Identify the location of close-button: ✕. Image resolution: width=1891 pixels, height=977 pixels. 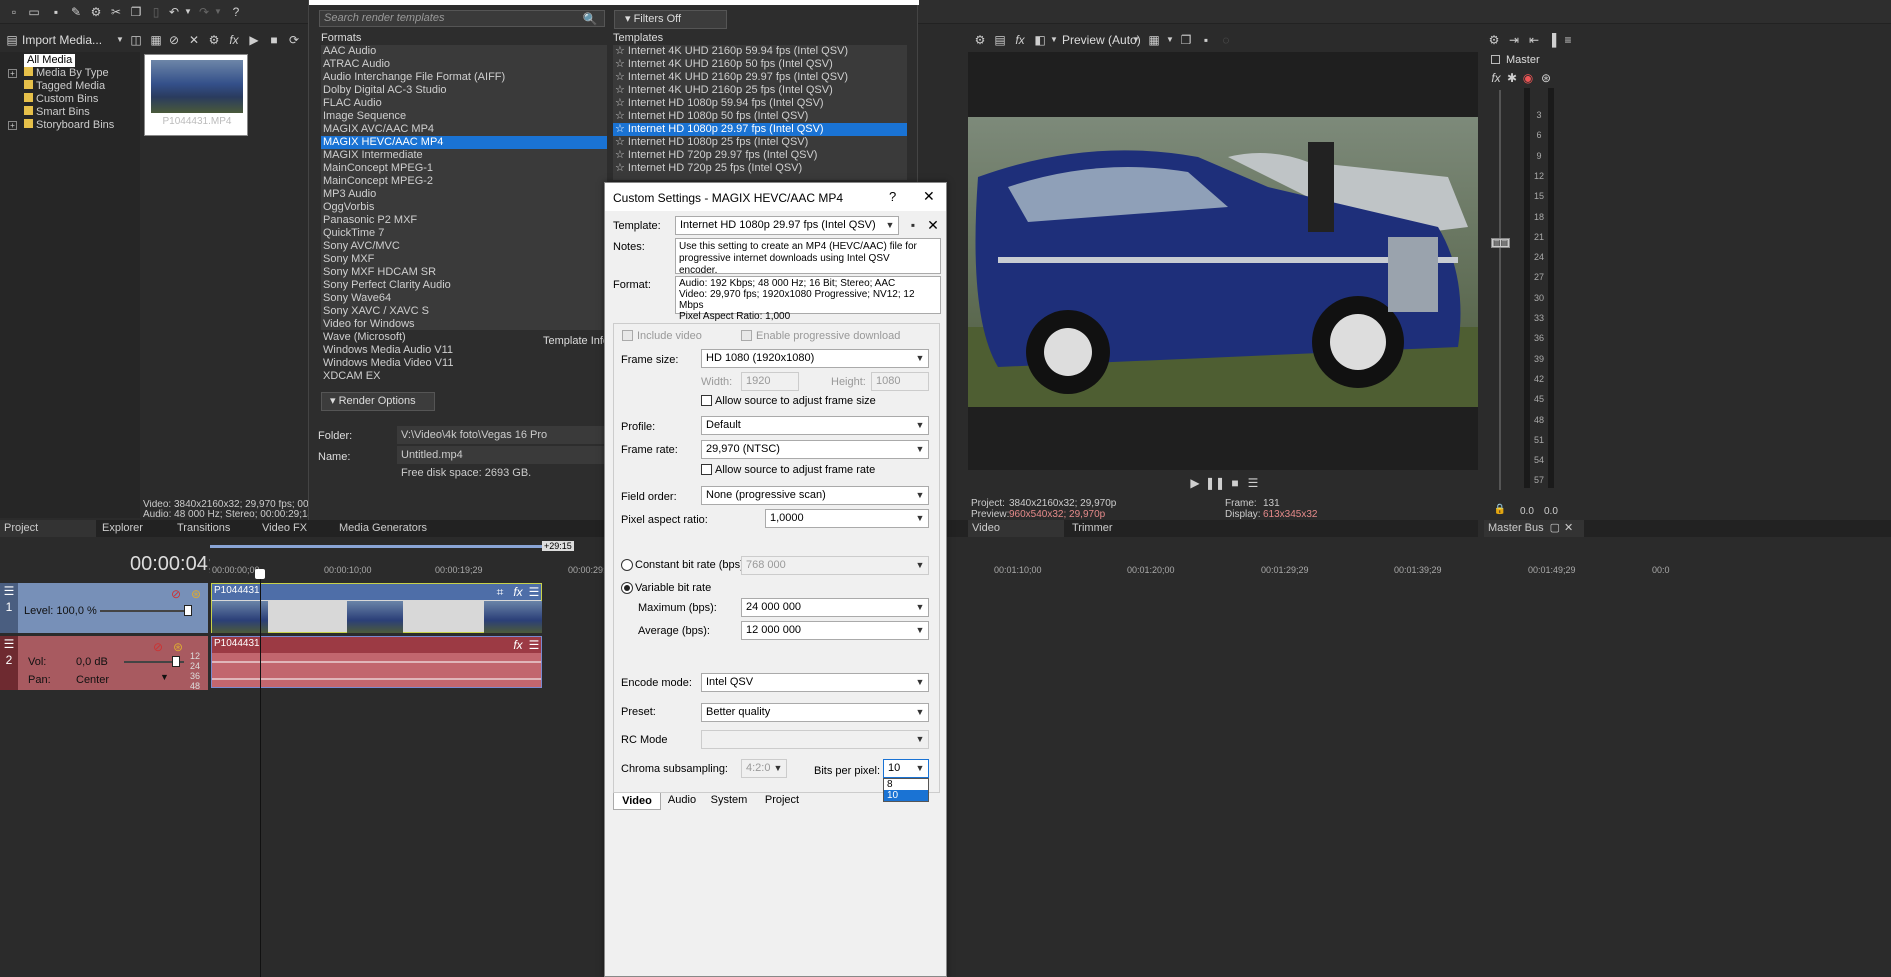
(929, 196).